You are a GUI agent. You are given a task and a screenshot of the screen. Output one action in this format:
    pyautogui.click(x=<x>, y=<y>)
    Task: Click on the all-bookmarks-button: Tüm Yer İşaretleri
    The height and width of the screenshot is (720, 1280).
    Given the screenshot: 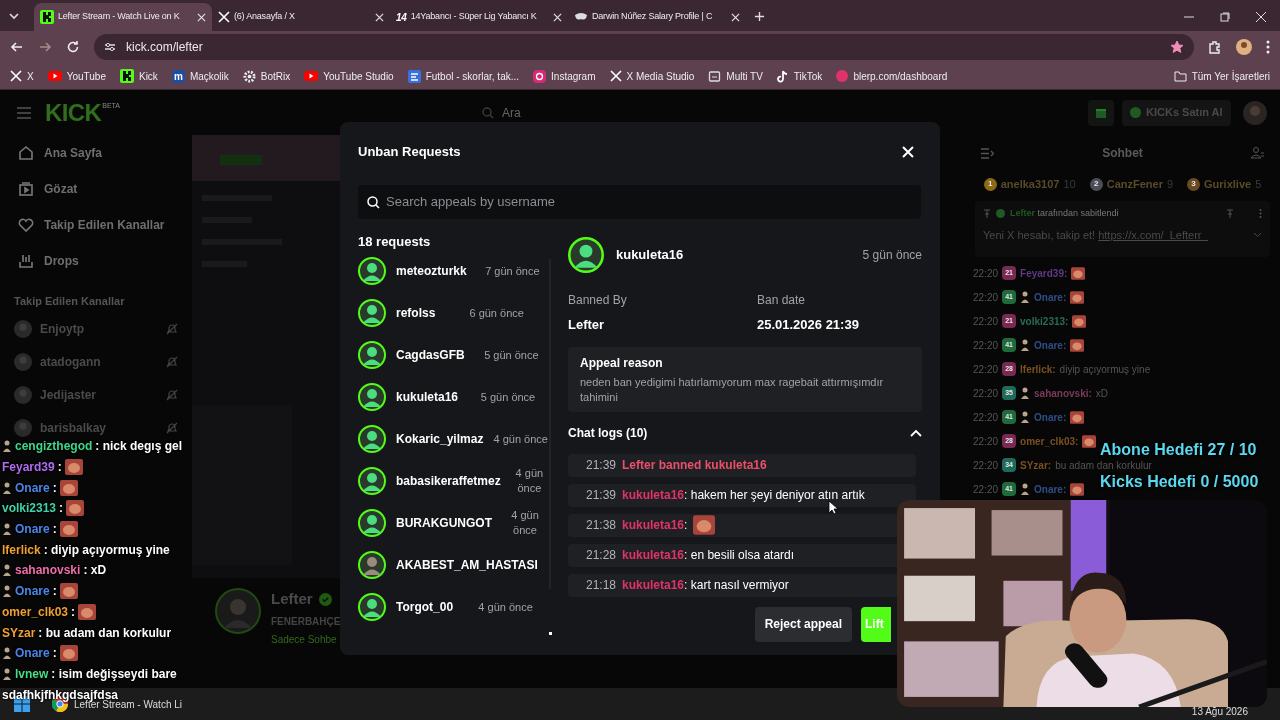 What is the action you would take?
    pyautogui.click(x=1221, y=76)
    